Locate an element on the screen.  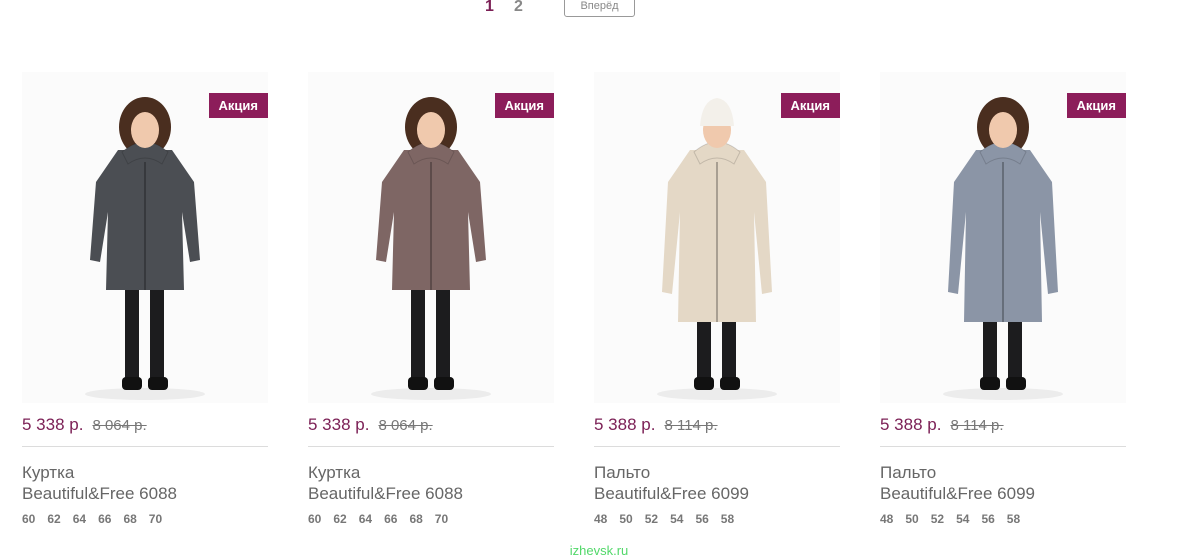
page-2-link: 2 is located at coordinates (518, 8).